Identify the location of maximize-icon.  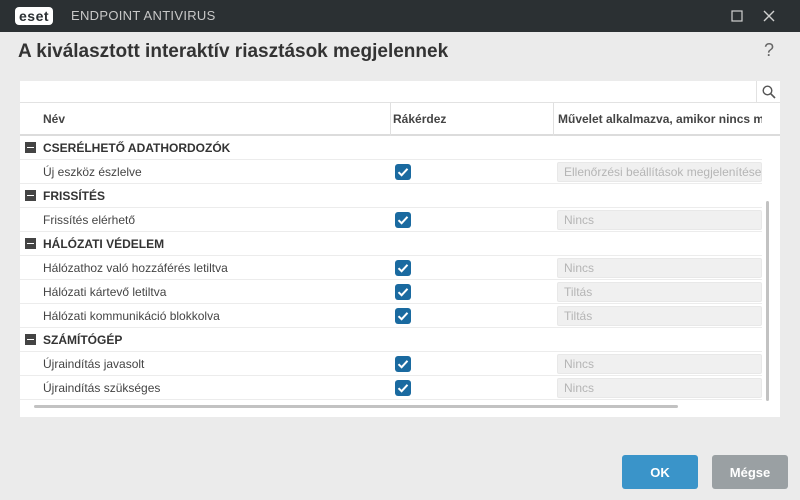
(737, 16).